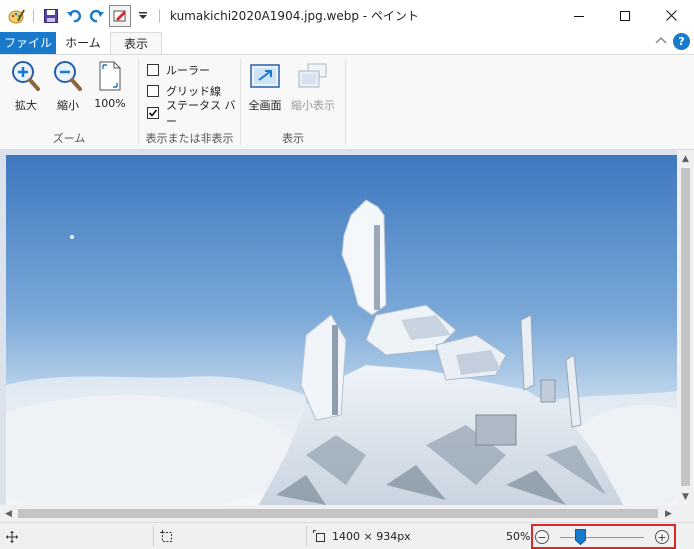  I want to click on cursor-position-icon, so click(12, 536).